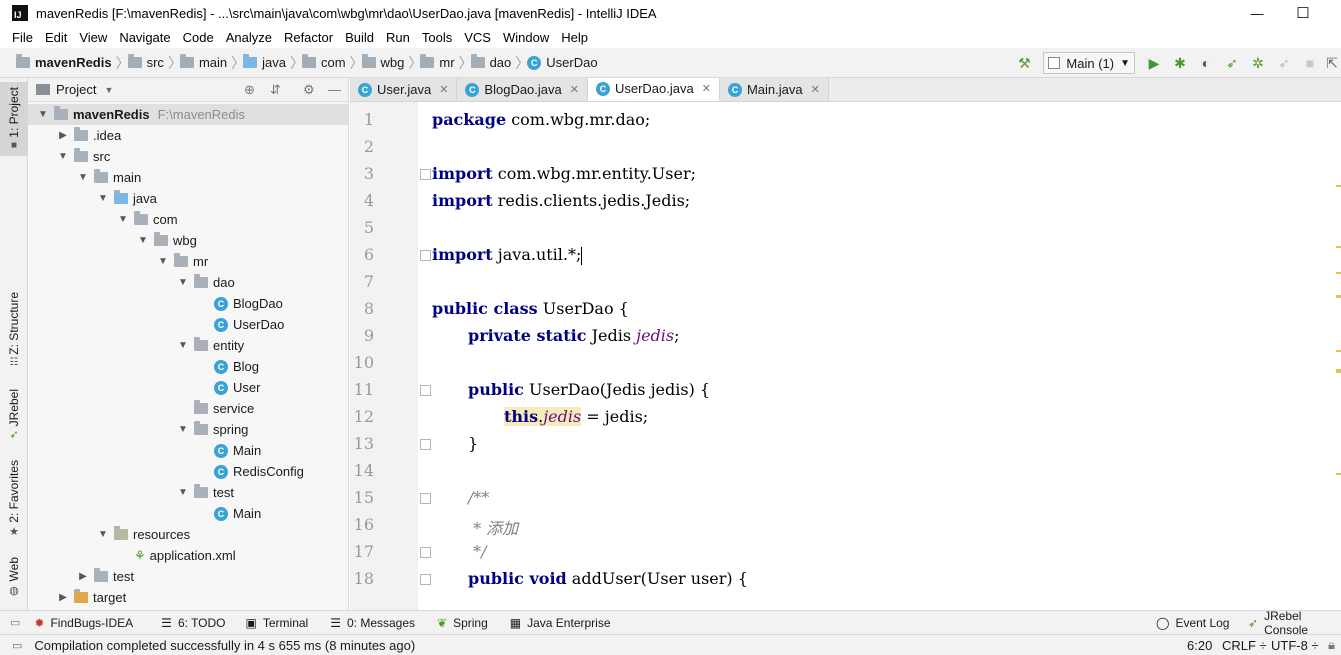  What do you see at coordinates (14, 499) in the screenshot?
I see `tool-tab-favorites: 2: Favorites ★` at bounding box center [14, 499].